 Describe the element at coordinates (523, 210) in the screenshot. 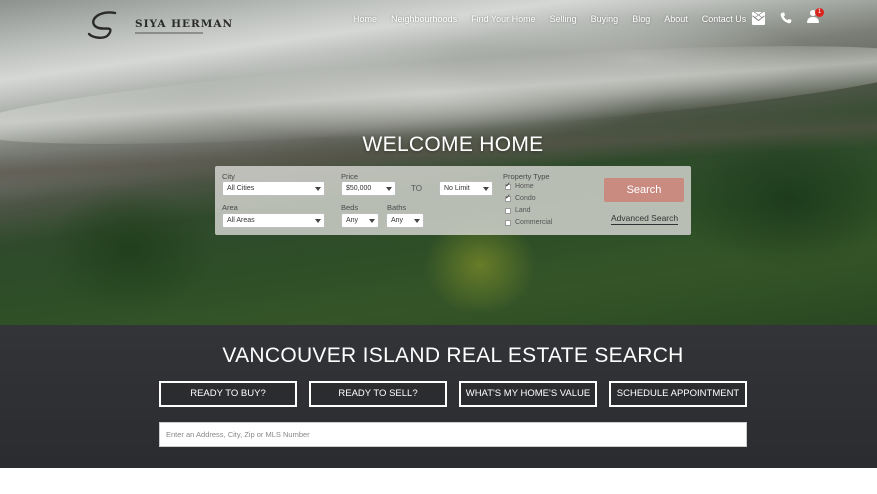

I see `property-type-land-label: Land` at that location.